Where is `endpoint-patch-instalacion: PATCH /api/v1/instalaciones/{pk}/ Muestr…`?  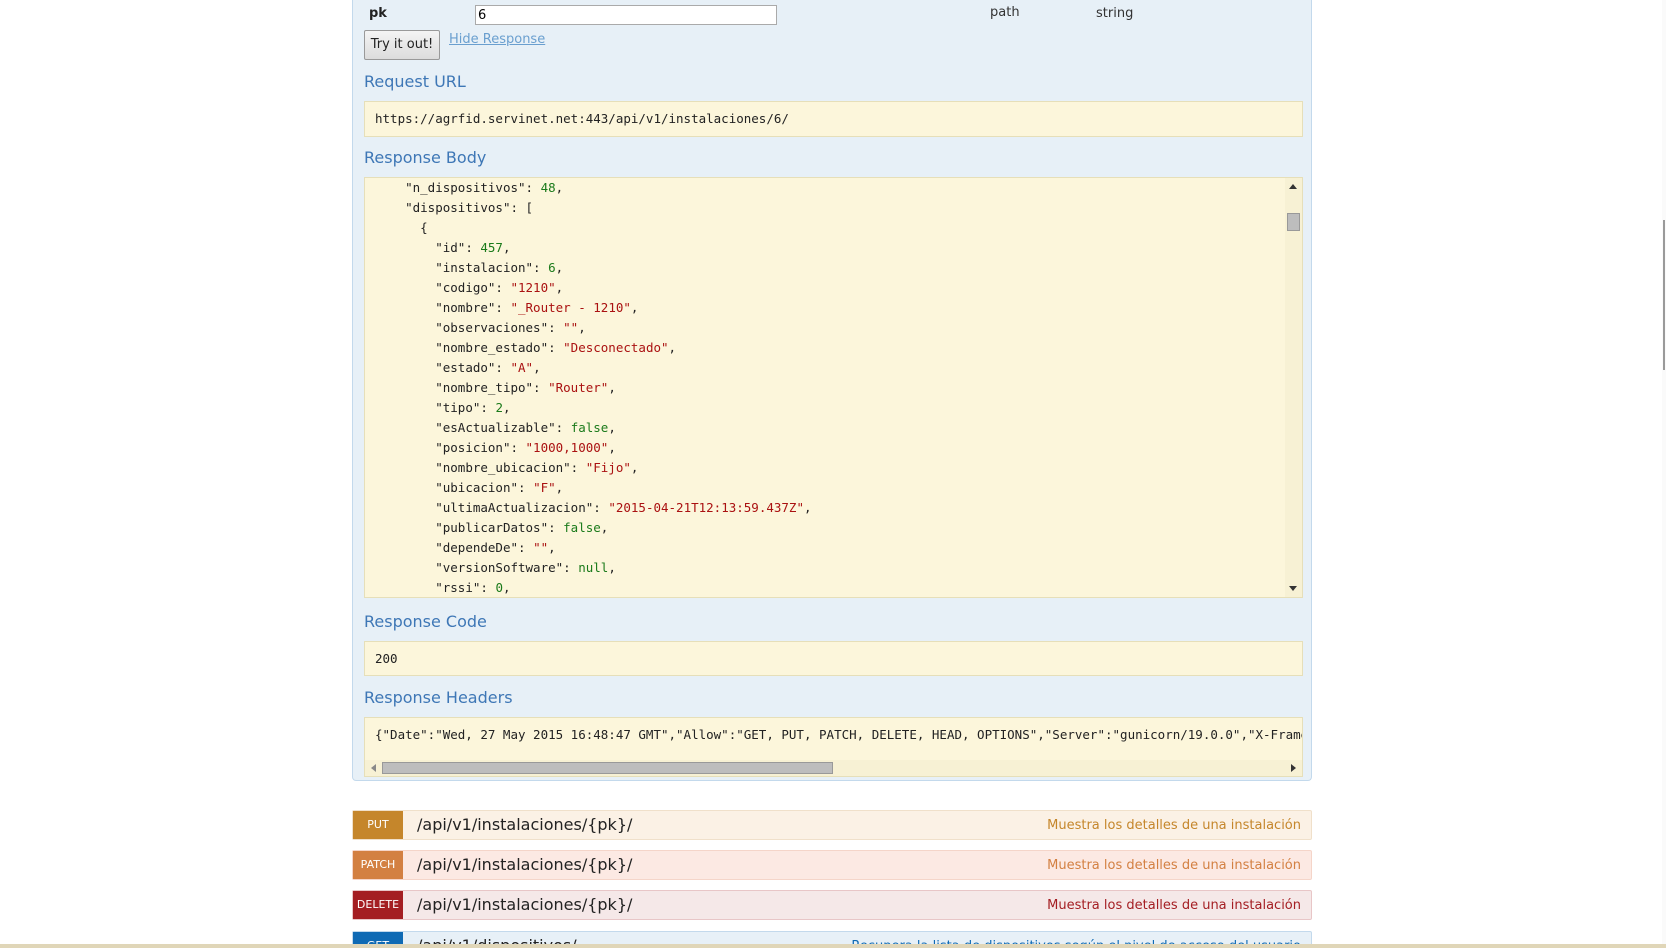
endpoint-patch-instalacion: PATCH /api/v1/instalaciones/{pk}/ Muestr… is located at coordinates (832, 865).